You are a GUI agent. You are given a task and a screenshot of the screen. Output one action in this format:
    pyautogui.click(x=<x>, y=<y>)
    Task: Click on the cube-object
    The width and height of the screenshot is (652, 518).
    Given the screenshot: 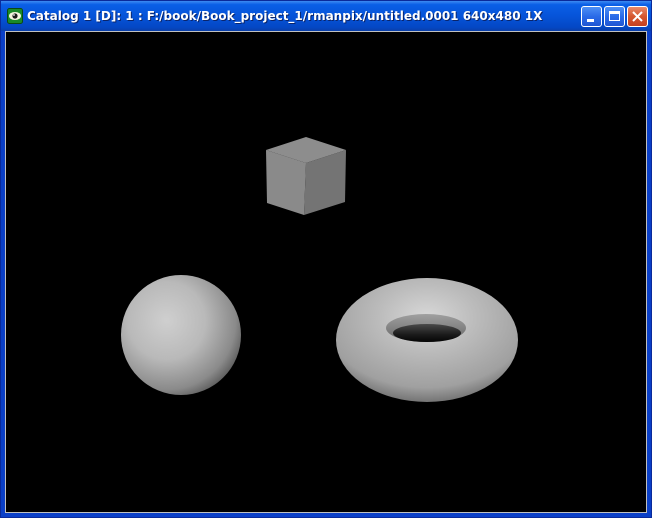 What is the action you would take?
    pyautogui.click(x=306, y=176)
    